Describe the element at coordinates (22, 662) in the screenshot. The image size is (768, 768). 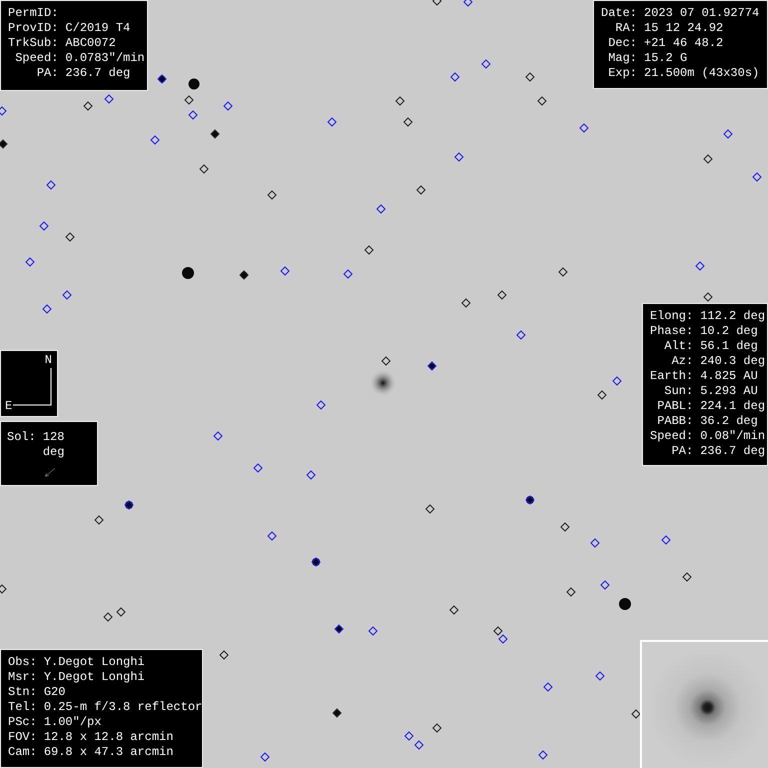
I see `info-label: Obs:` at that location.